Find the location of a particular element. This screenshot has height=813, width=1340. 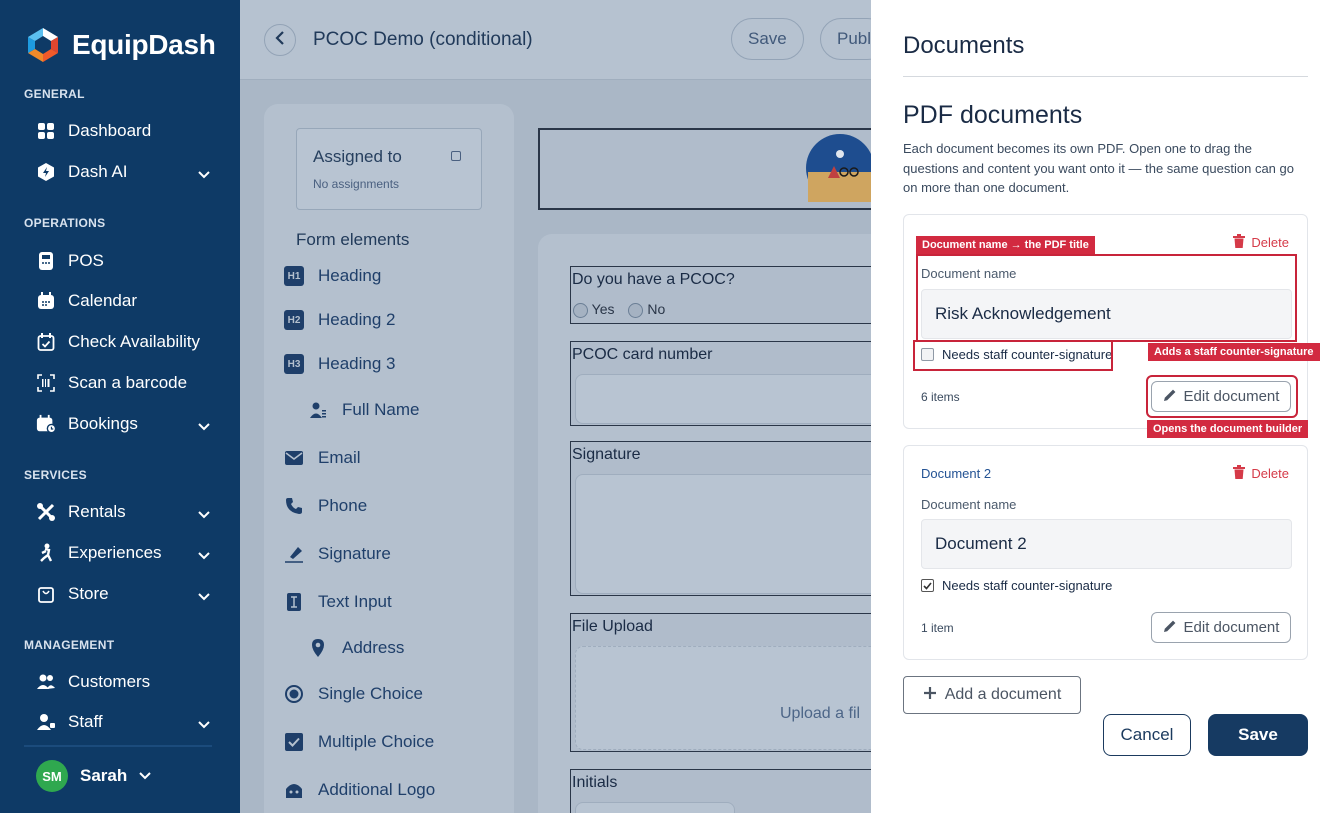

edit-document-label: Edit document is located at coordinates (1231, 627).